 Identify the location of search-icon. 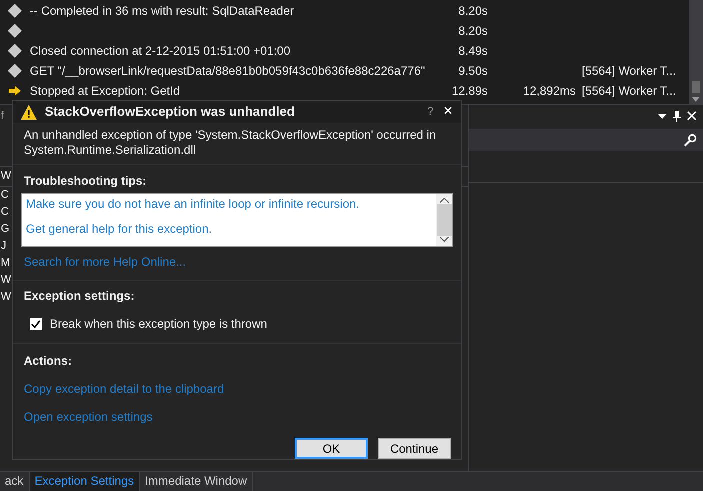
(690, 140).